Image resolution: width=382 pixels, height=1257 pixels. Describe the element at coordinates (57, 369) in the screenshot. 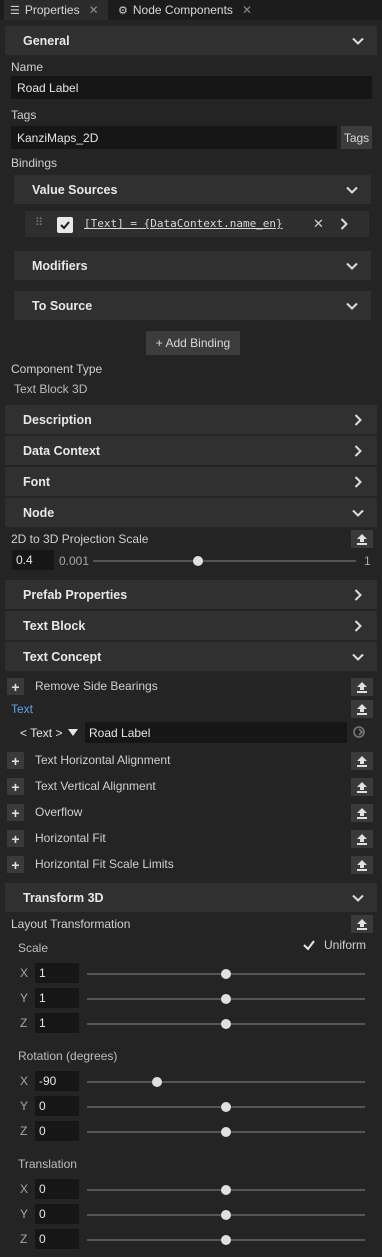

I see `component-type-label: Component Type` at that location.